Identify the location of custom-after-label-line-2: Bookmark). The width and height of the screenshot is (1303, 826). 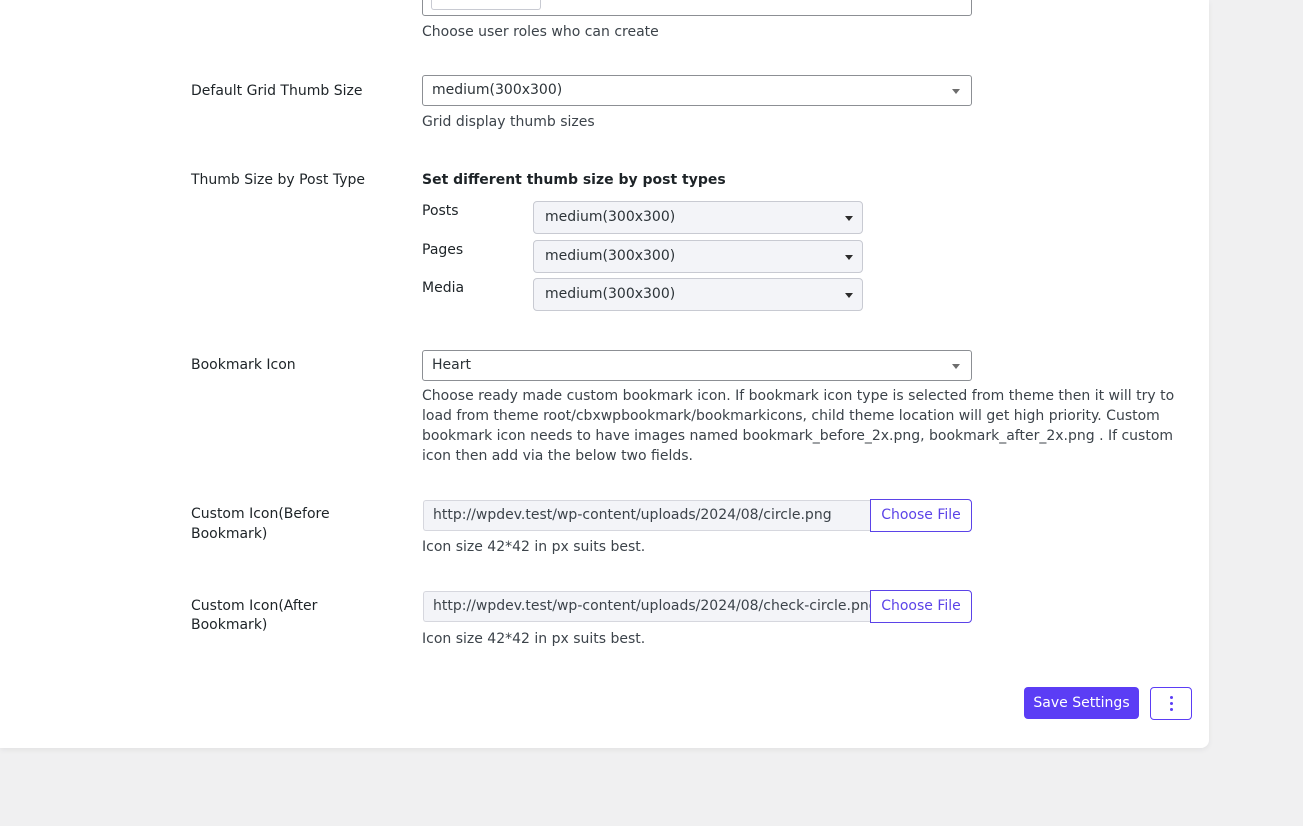
(229, 625).